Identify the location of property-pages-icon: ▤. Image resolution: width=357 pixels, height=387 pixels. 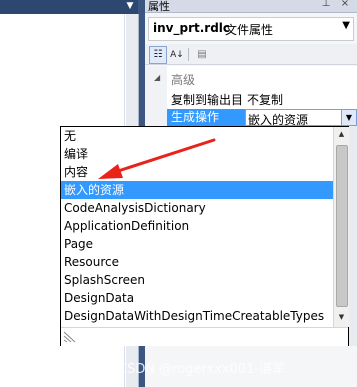
(202, 55).